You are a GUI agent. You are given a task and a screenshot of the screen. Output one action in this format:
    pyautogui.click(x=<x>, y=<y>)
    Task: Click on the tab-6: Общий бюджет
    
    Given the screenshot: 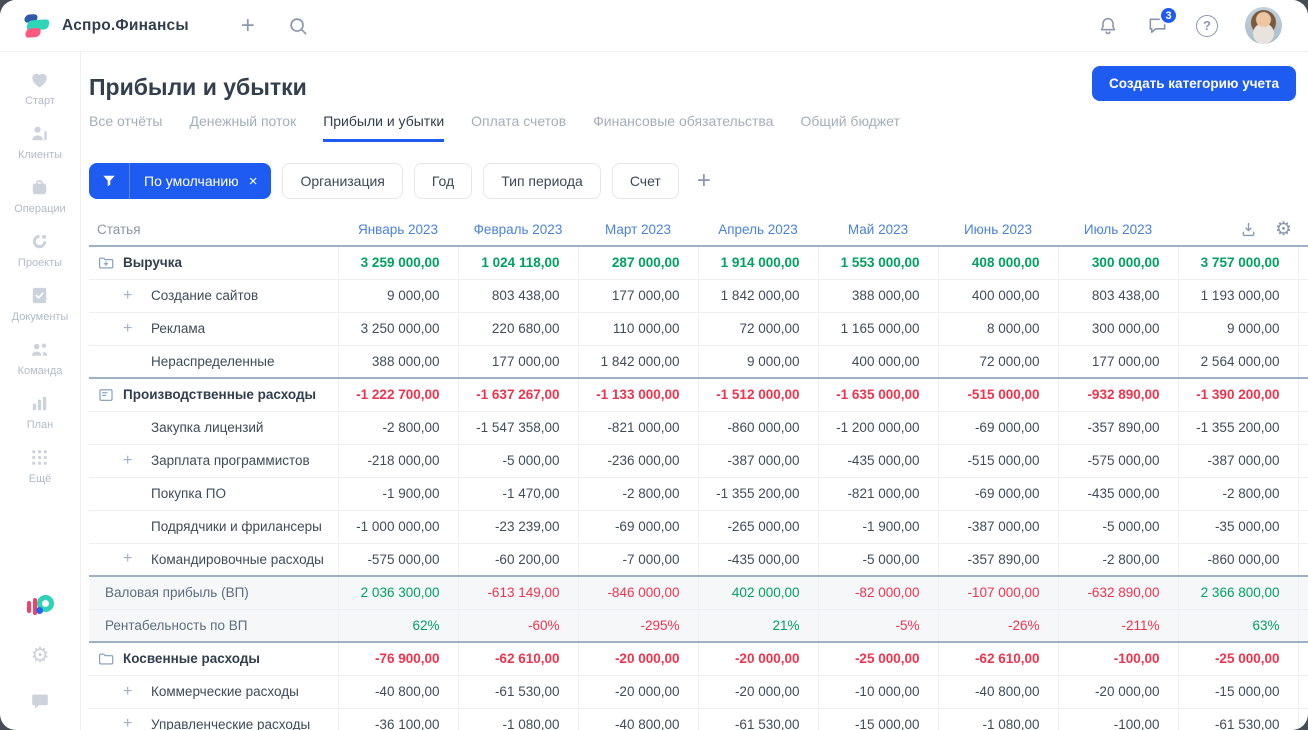 What is the action you would take?
    pyautogui.click(x=849, y=127)
    